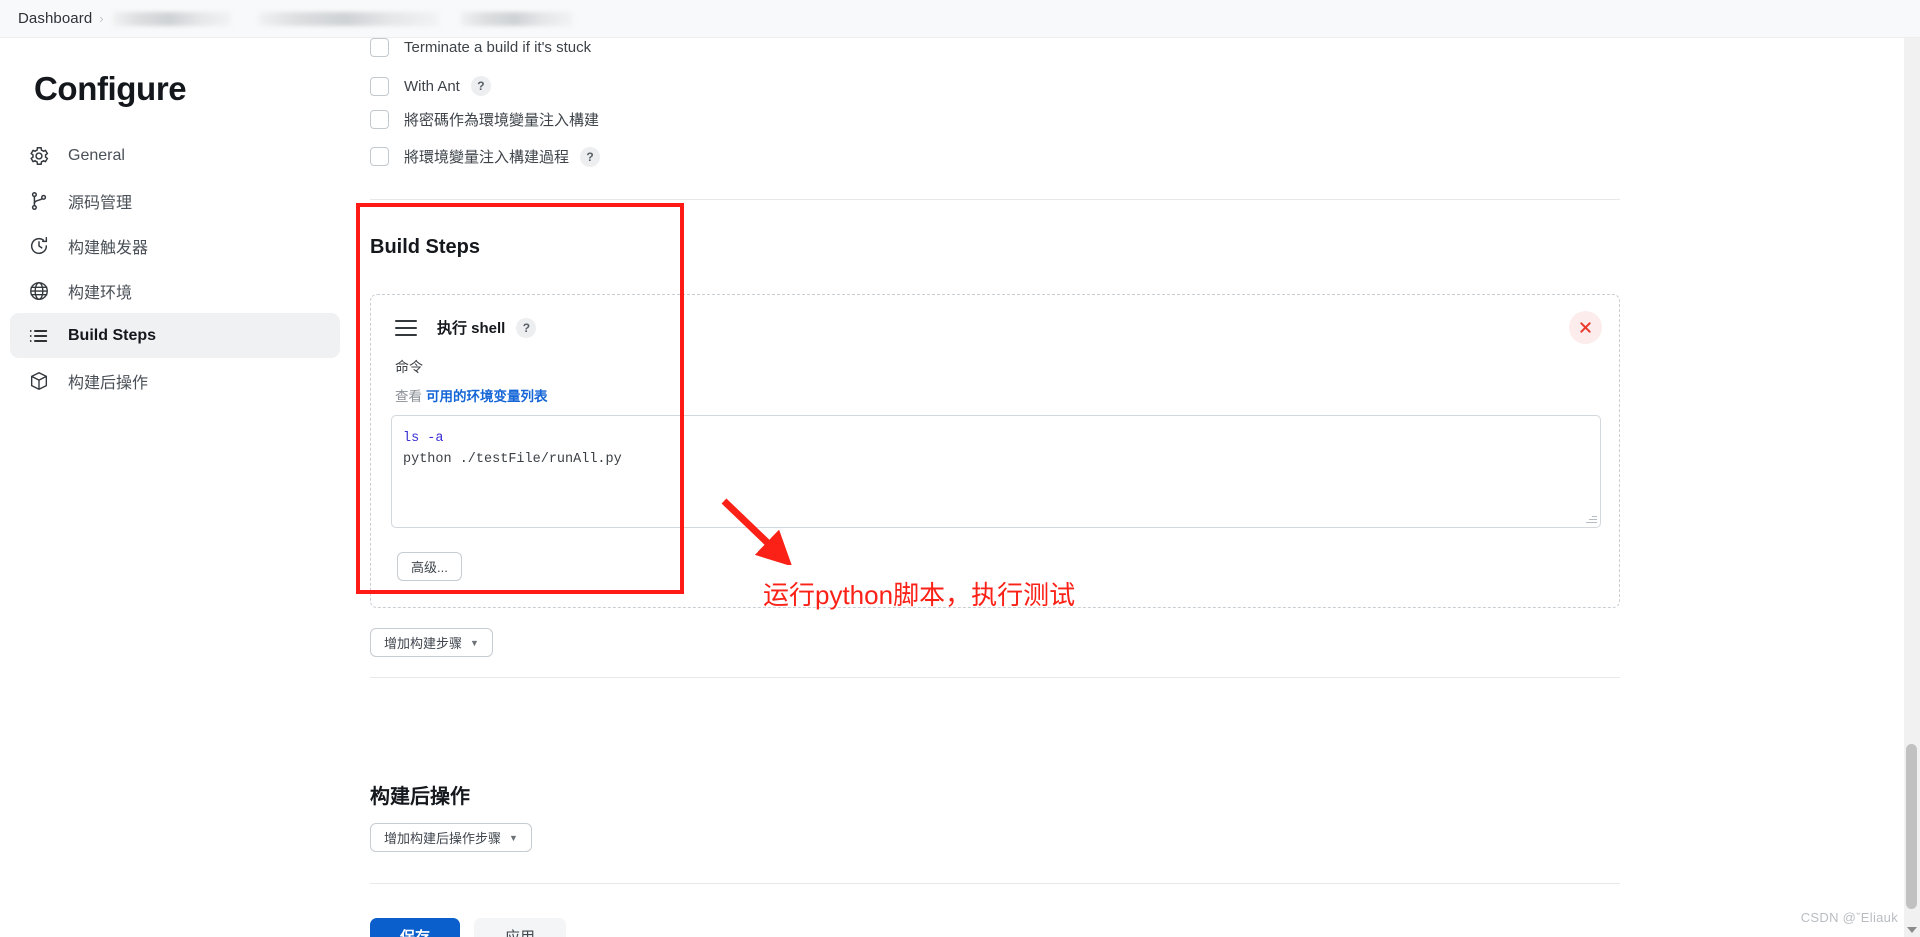 The height and width of the screenshot is (937, 1920). Describe the element at coordinates (379, 156) in the screenshot. I see `checkbox-inject-env-vars` at that location.